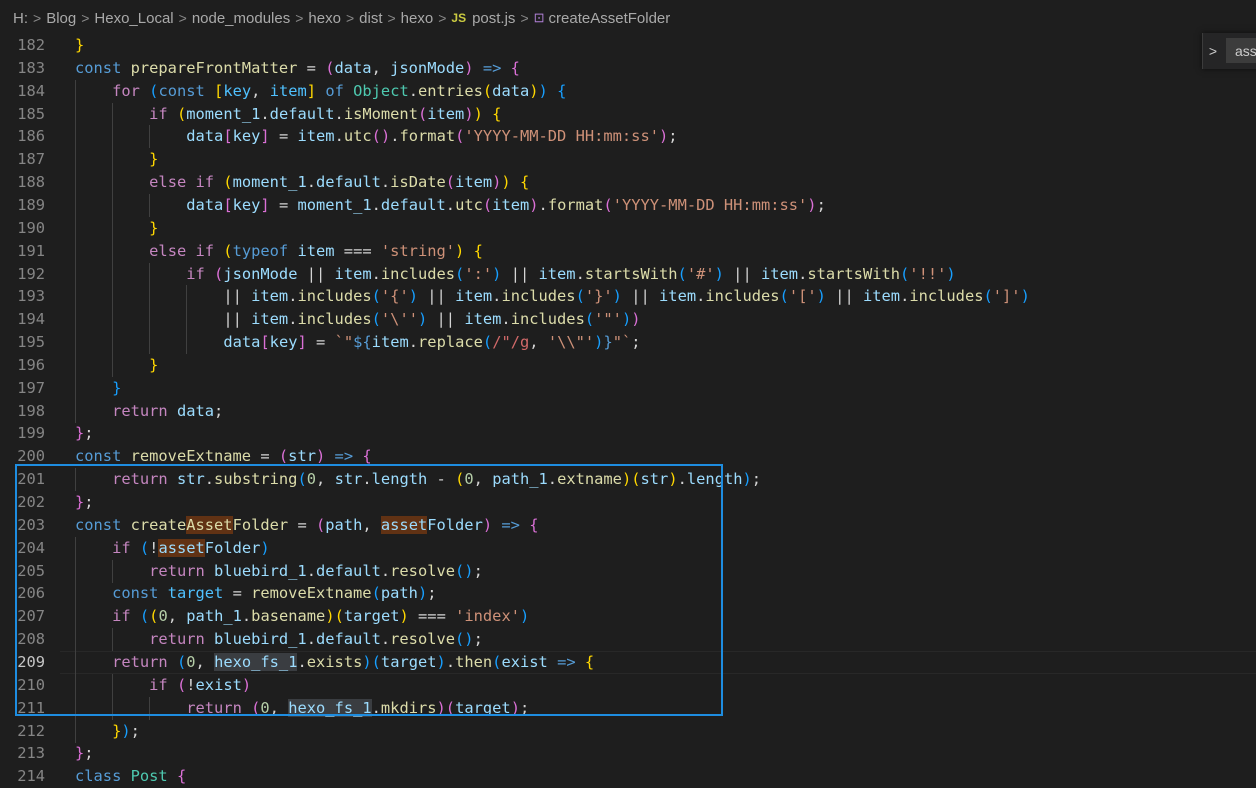 This screenshot has width=1256, height=788. What do you see at coordinates (167, 411) in the screenshot?
I see `code-text: return data;` at bounding box center [167, 411].